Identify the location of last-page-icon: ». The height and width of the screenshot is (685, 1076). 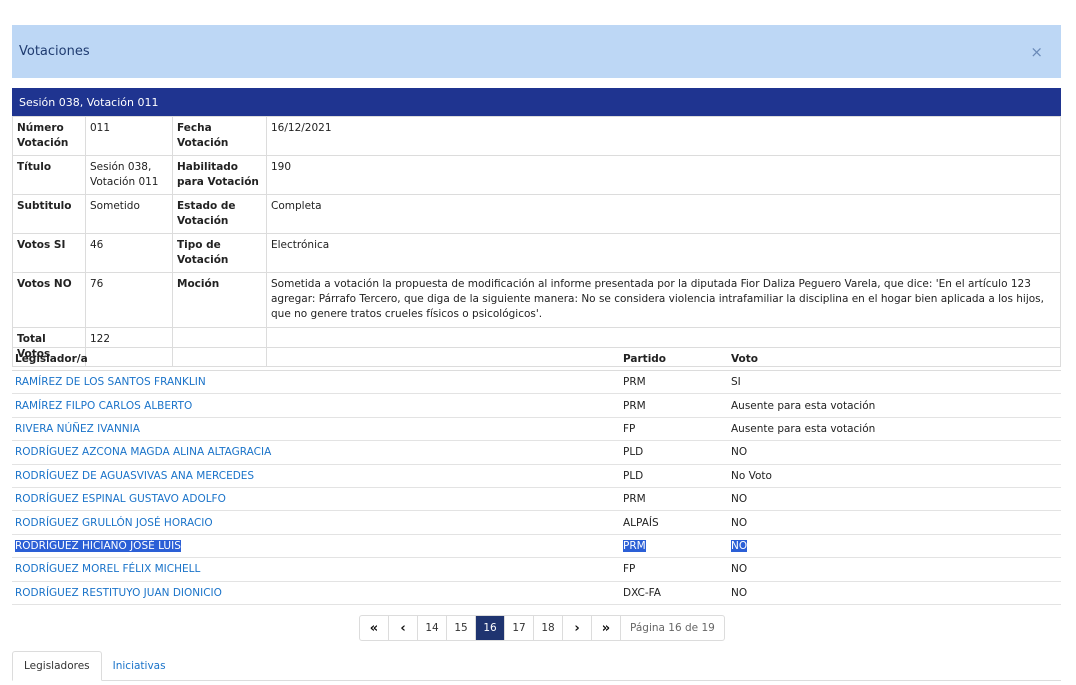
(606, 628).